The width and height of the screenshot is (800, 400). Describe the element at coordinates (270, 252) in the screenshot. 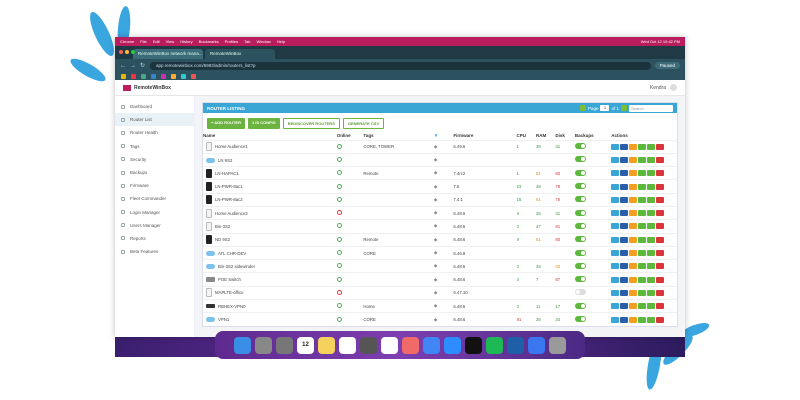

I see `name-cell: ATL CHR-DEV` at that location.